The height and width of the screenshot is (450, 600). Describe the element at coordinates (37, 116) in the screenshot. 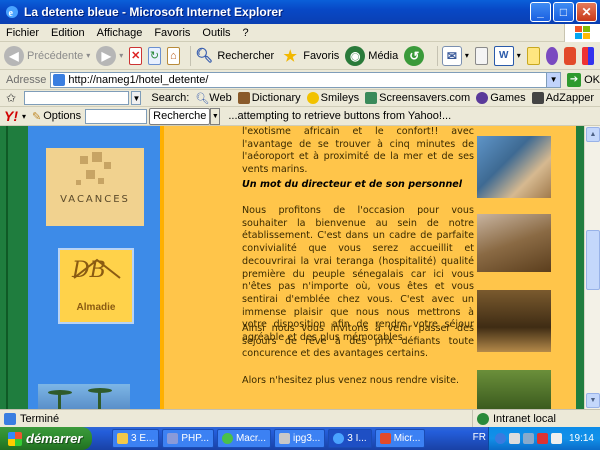

I see `pencil-icon: ✎` at that location.